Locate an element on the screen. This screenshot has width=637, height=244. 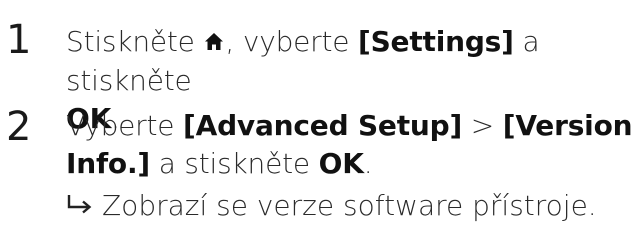
button-keyword-ok: OK is located at coordinates (341, 163).